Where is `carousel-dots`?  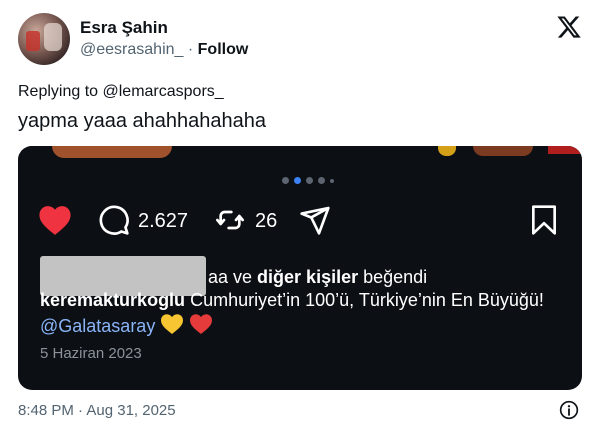 carousel-dots is located at coordinates (308, 180).